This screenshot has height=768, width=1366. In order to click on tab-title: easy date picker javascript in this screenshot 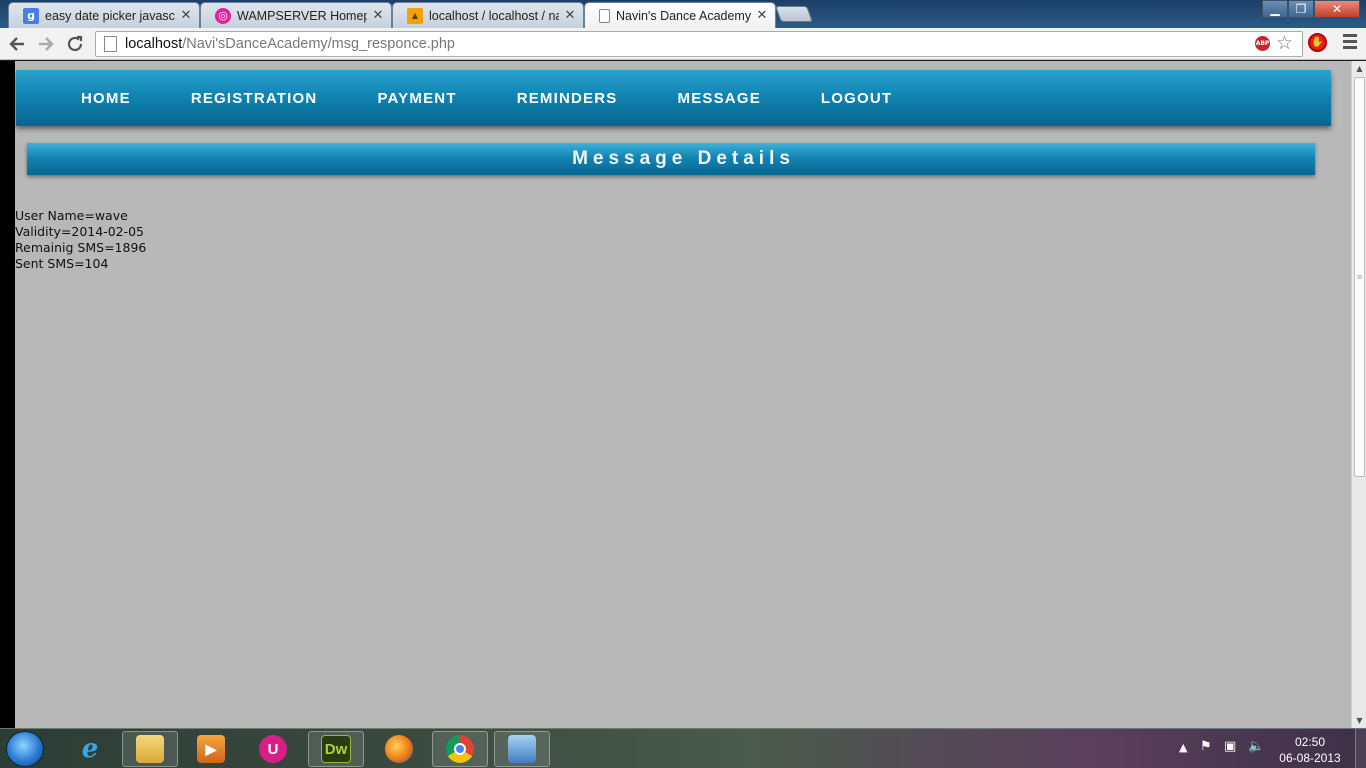, I will do `click(110, 15)`.